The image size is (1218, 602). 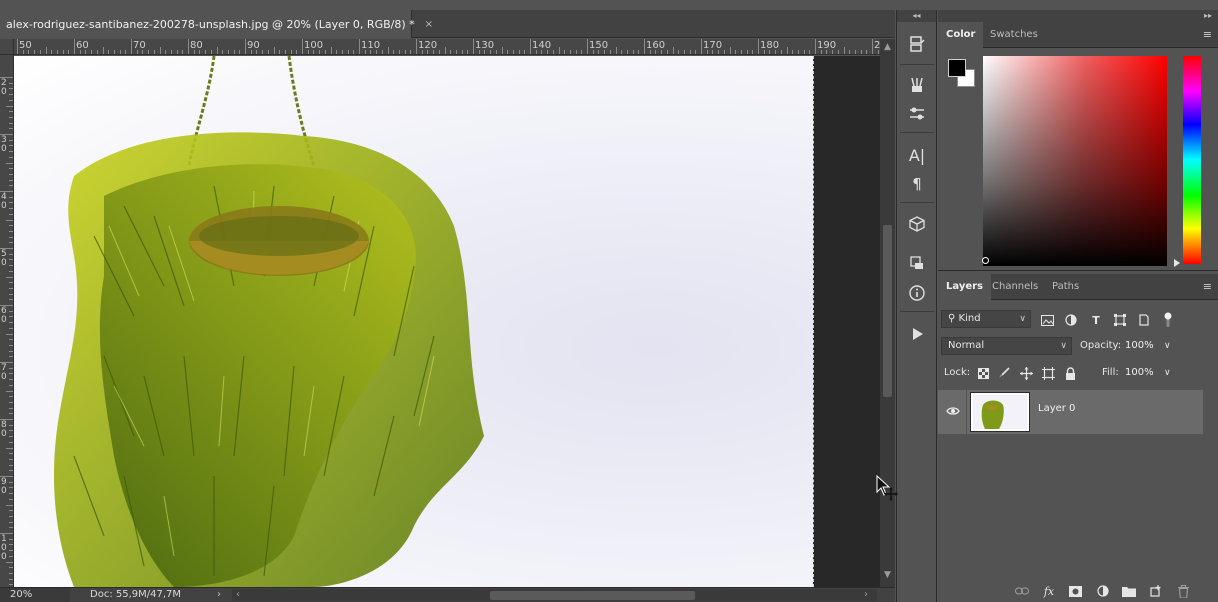 What do you see at coordinates (1129, 591) in the screenshot?
I see `new-group-folder-icon` at bounding box center [1129, 591].